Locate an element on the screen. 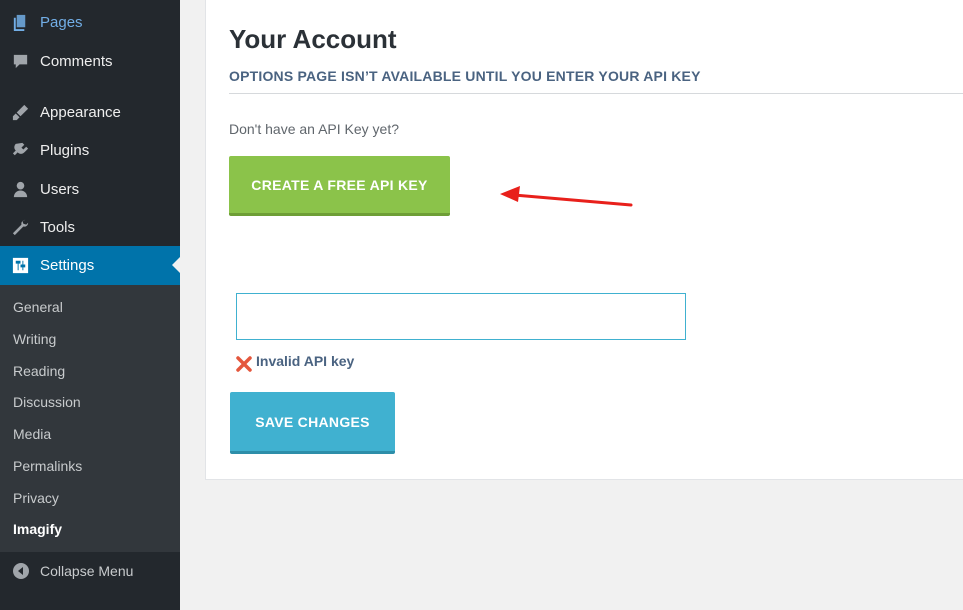 This screenshot has height=610, width=963. collapse-icon is located at coordinates (21, 571).